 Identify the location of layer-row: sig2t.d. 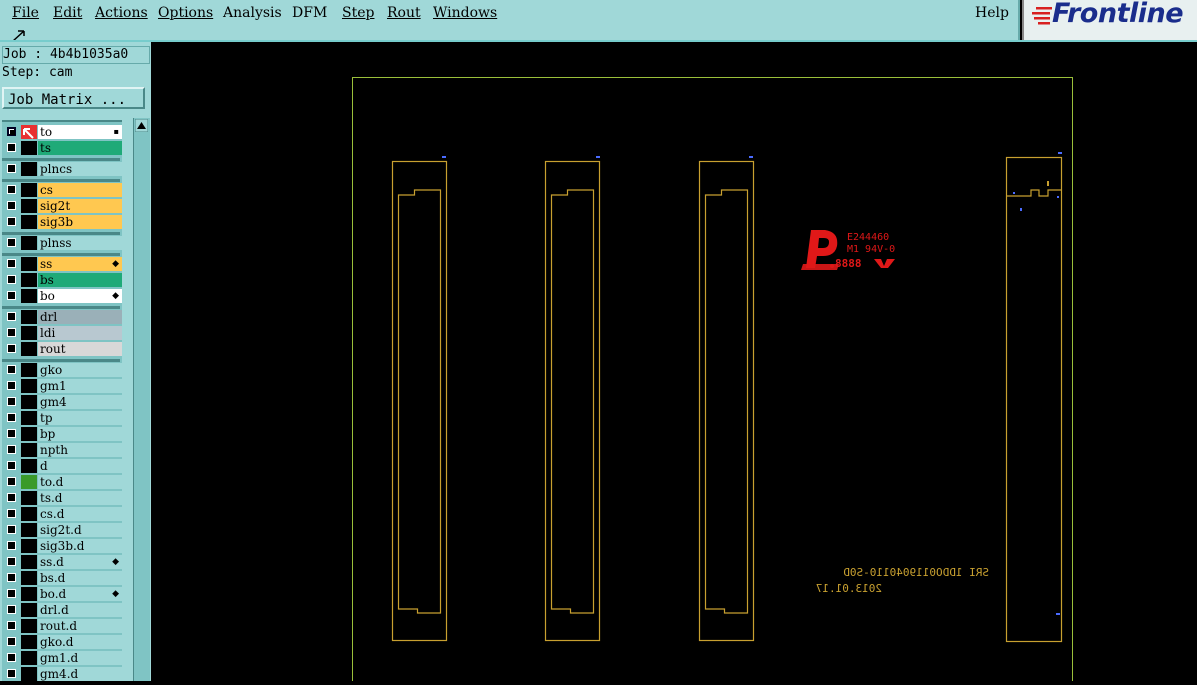
(63, 530).